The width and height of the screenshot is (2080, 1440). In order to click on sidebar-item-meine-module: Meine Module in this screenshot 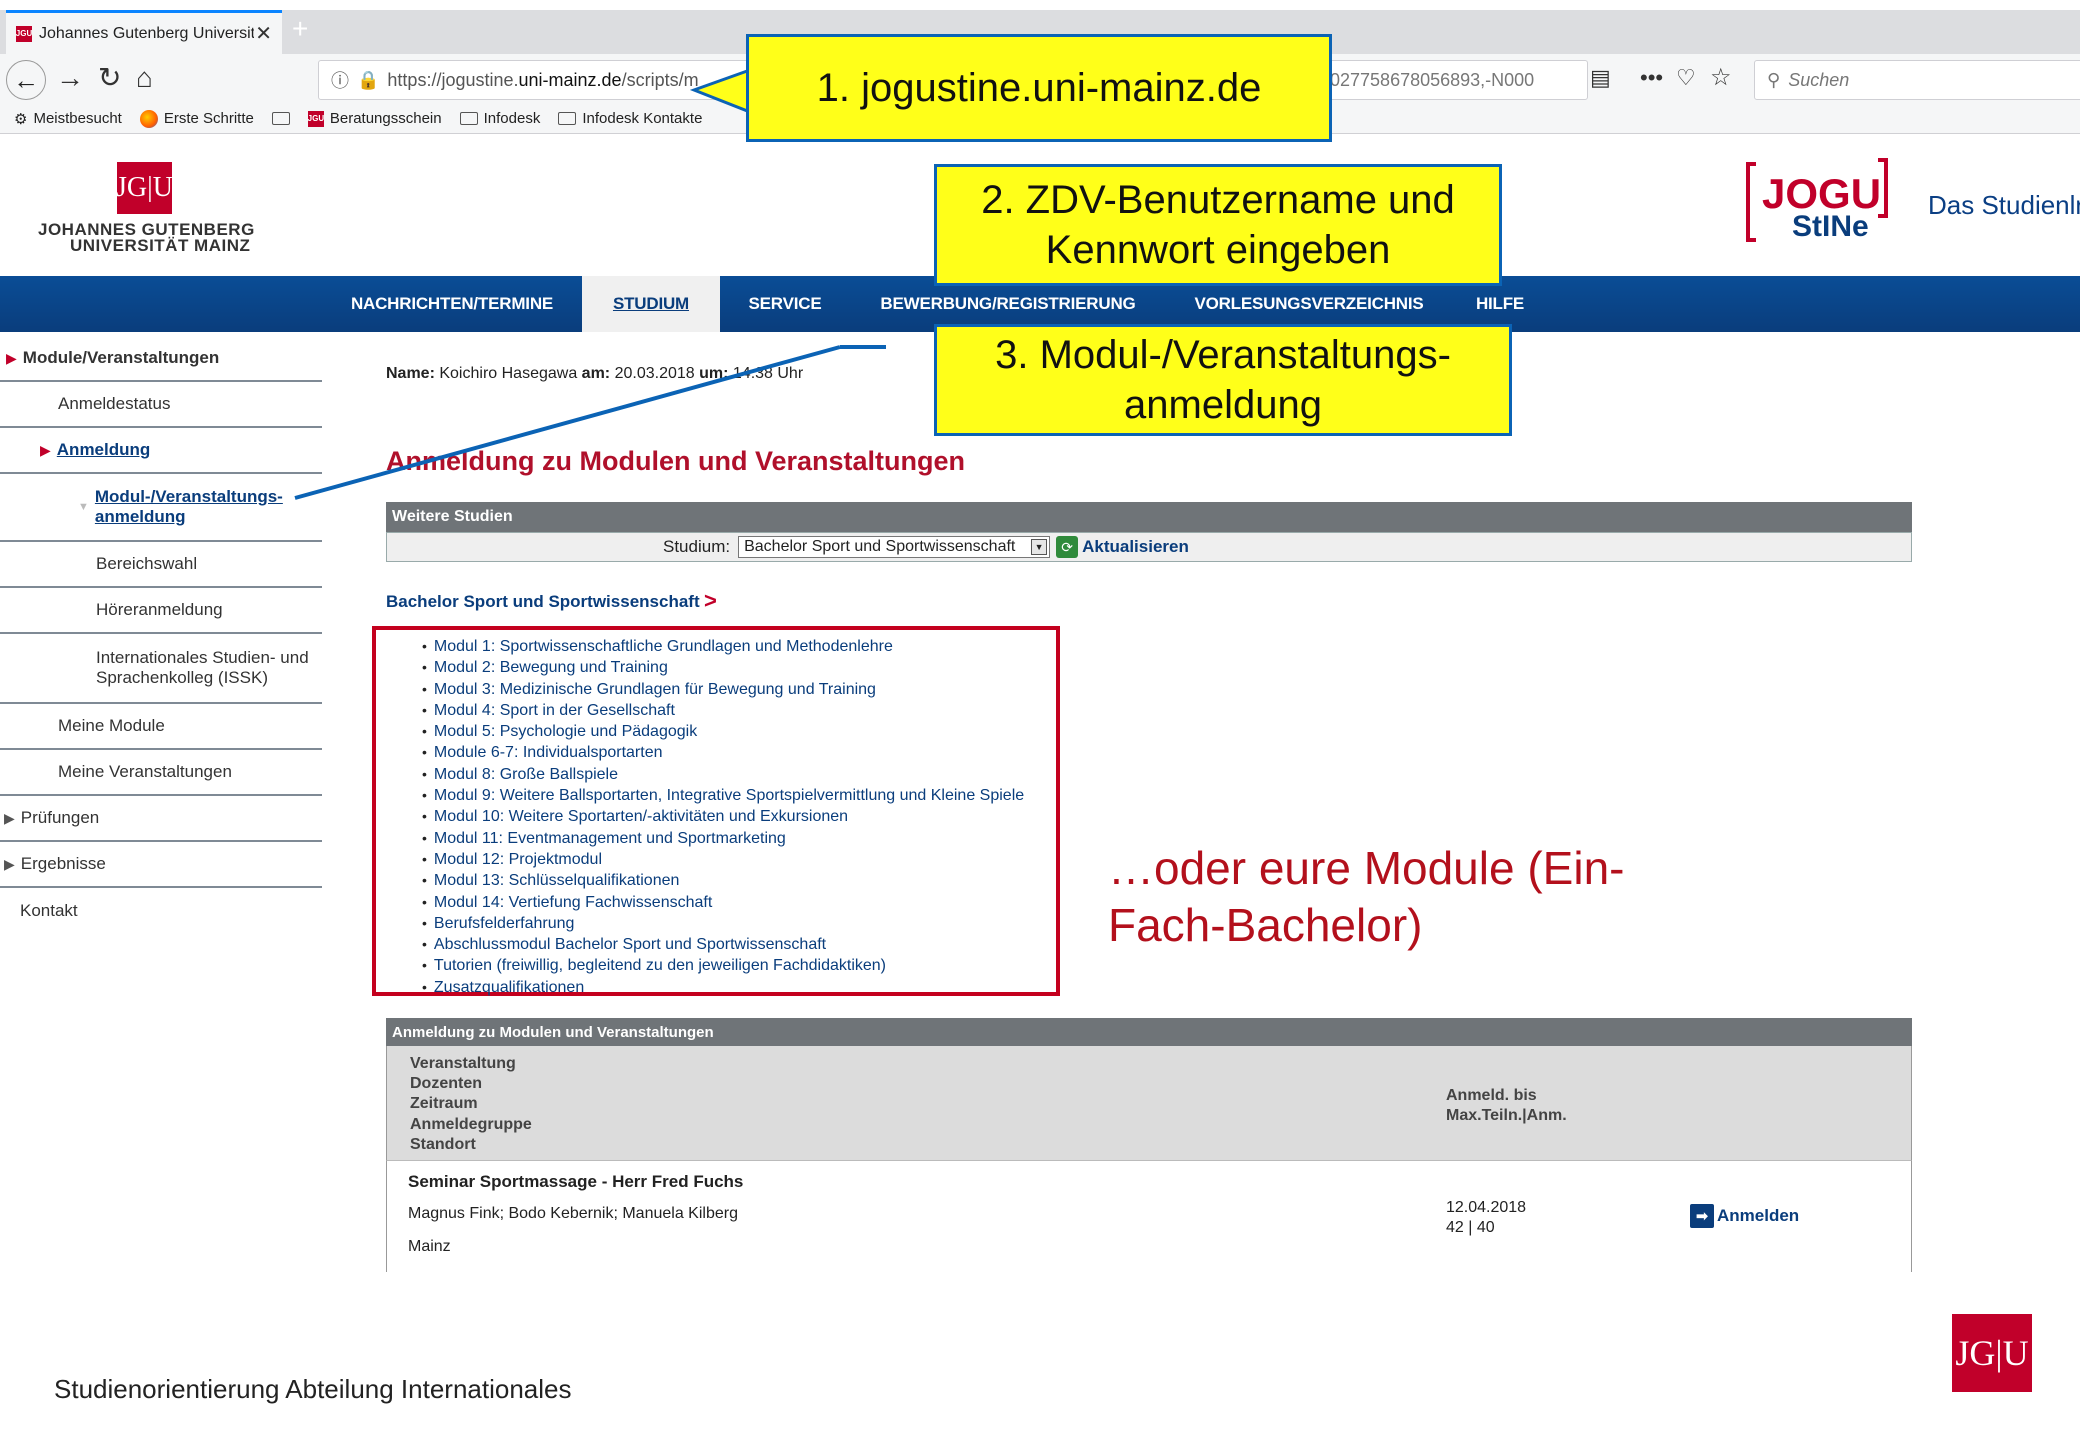, I will do `click(161, 727)`.